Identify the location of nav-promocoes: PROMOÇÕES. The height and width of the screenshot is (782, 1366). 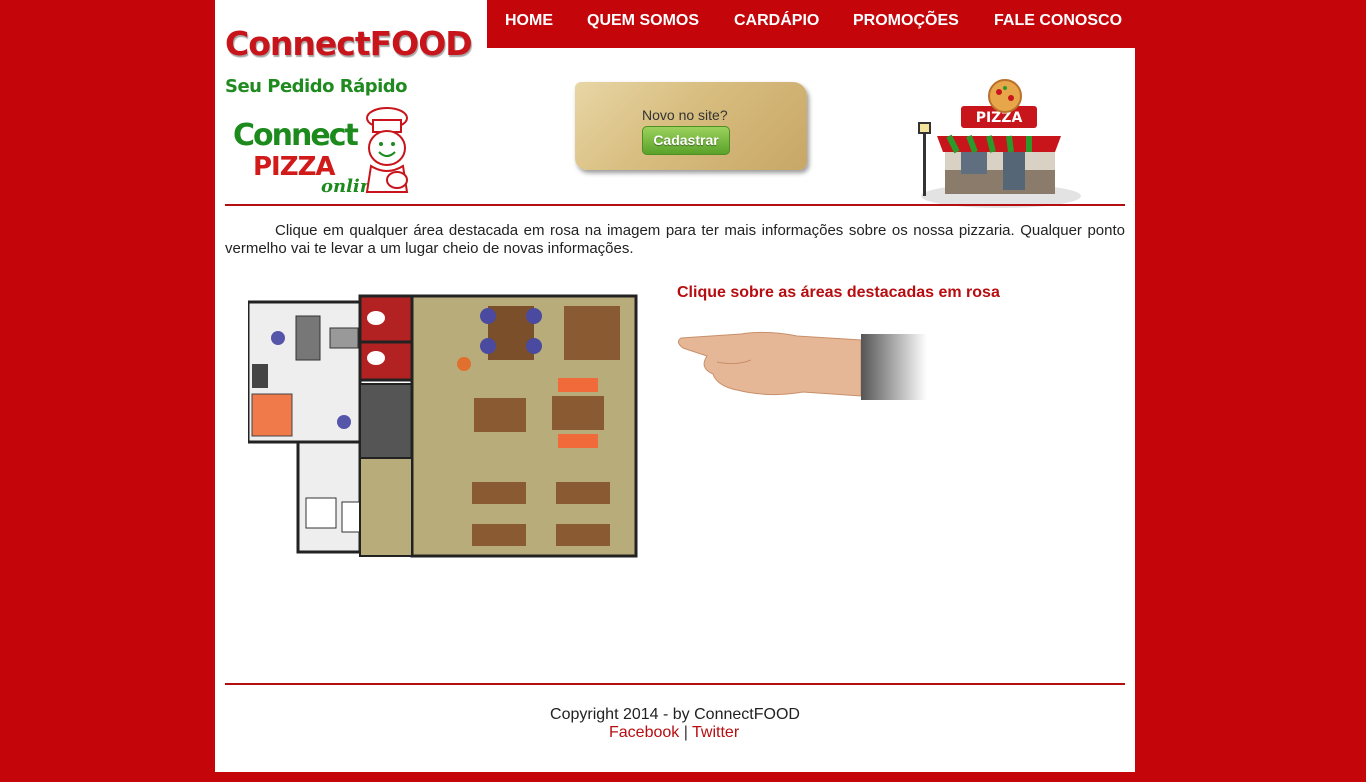
(906, 21).